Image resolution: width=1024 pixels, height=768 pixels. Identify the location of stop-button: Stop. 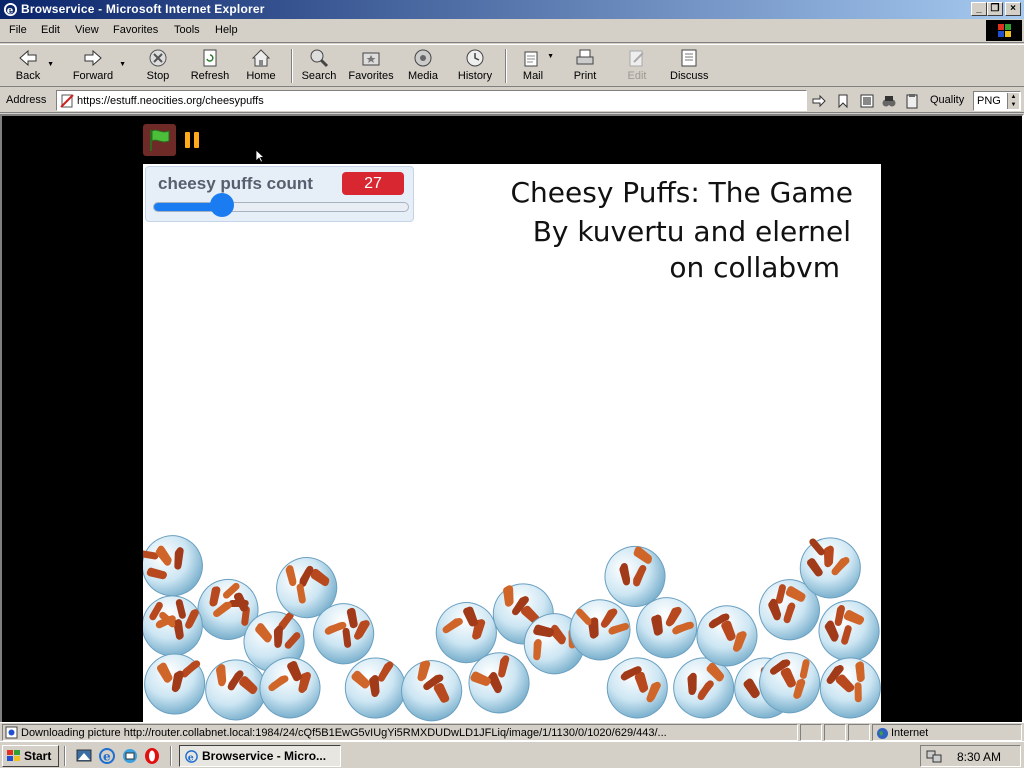
(158, 66).